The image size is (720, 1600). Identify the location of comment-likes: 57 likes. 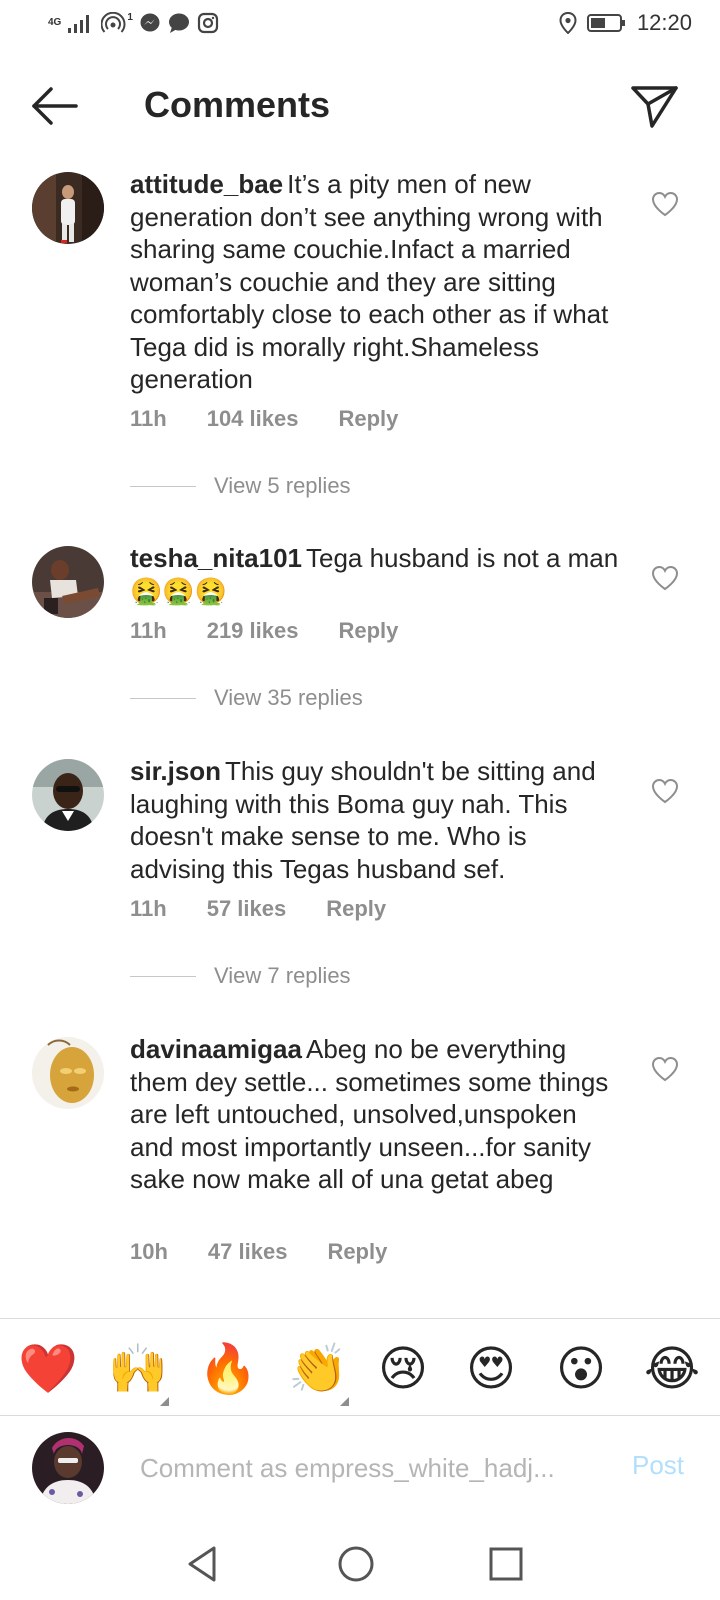
(247, 909).